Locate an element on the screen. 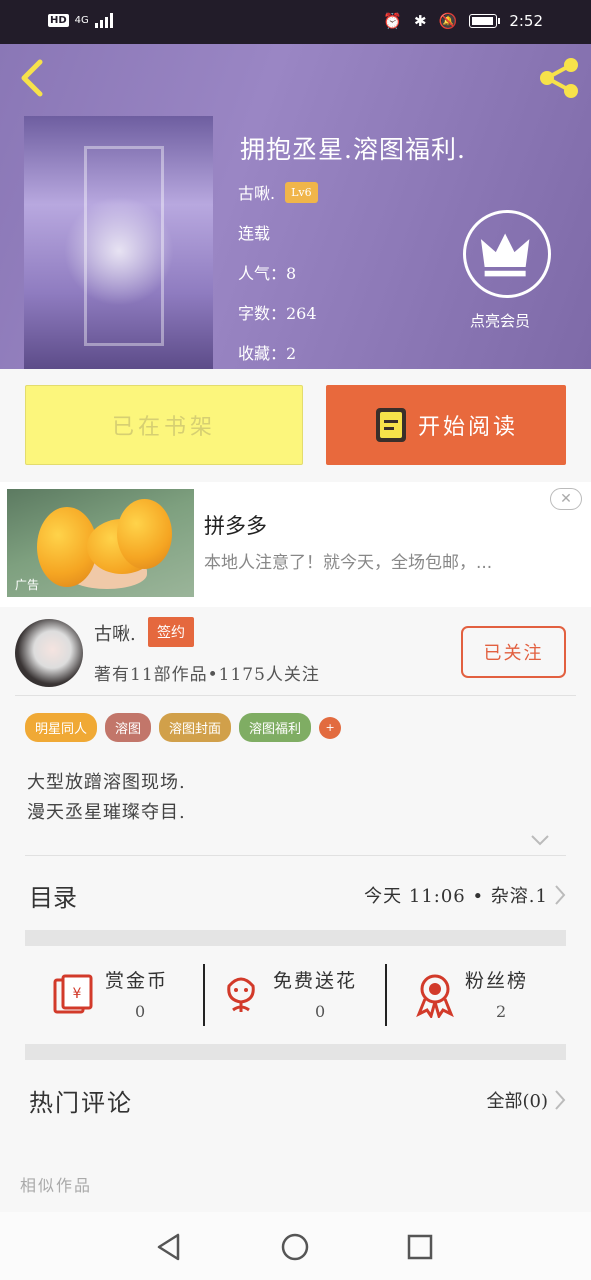 The image size is (591, 1280). ad-title: 拼多多 is located at coordinates (235, 526).